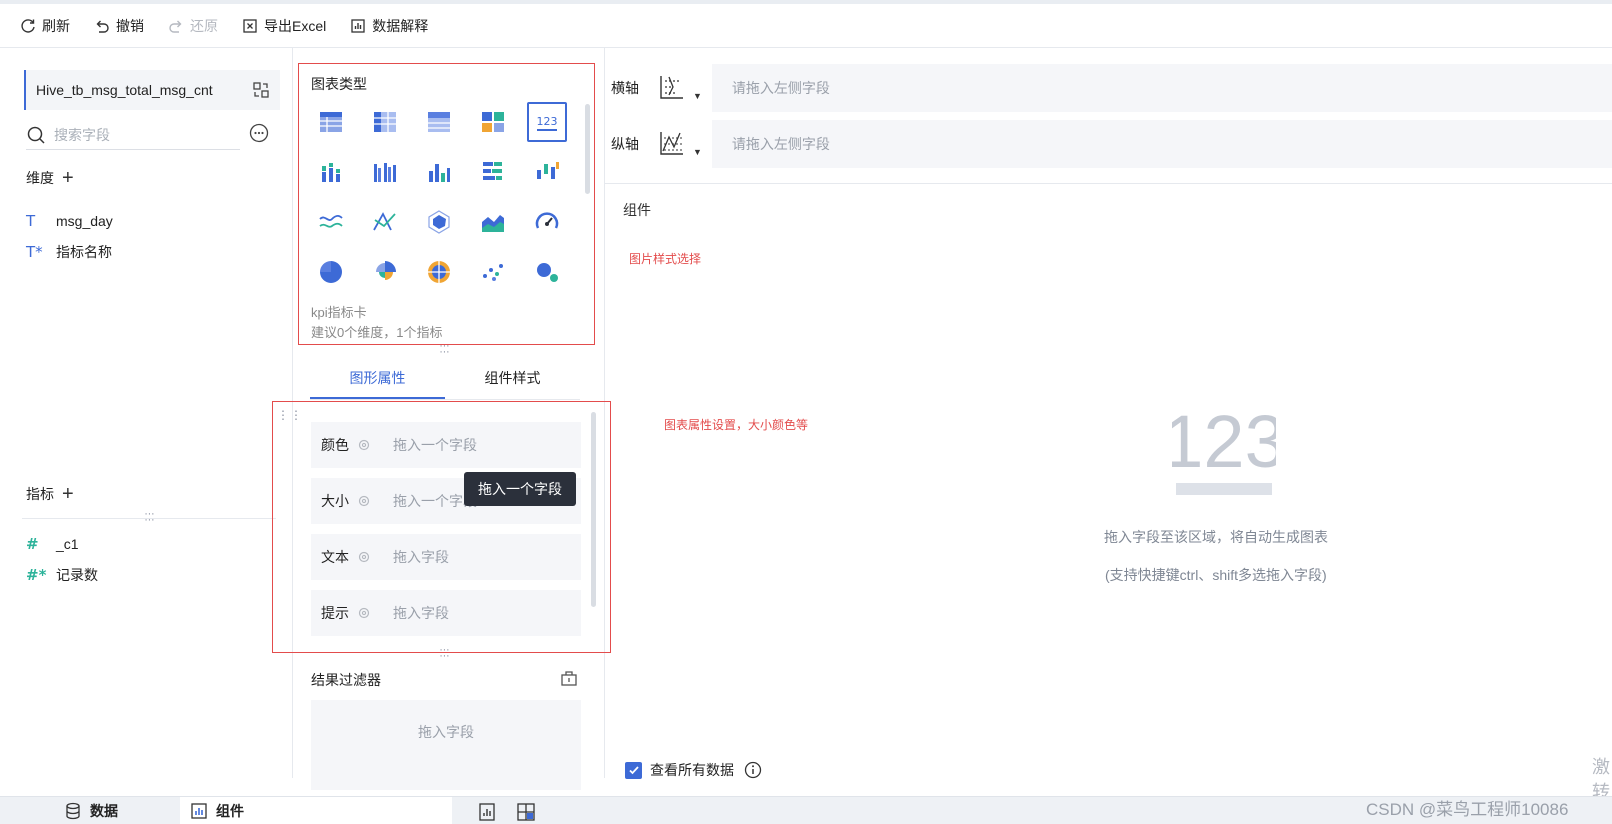 The width and height of the screenshot is (1612, 824). What do you see at coordinates (31, 221) in the screenshot?
I see `text-field-icon: T` at bounding box center [31, 221].